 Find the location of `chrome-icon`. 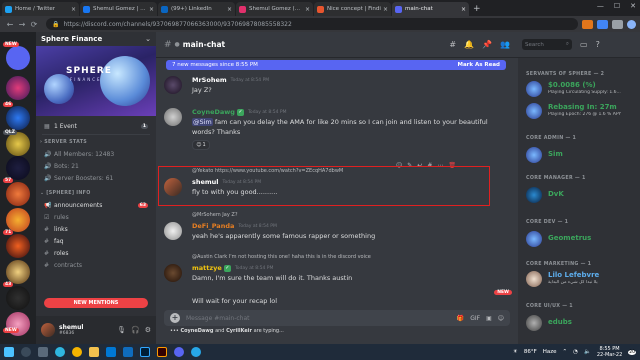

chrome-icon is located at coordinates (77, 352).